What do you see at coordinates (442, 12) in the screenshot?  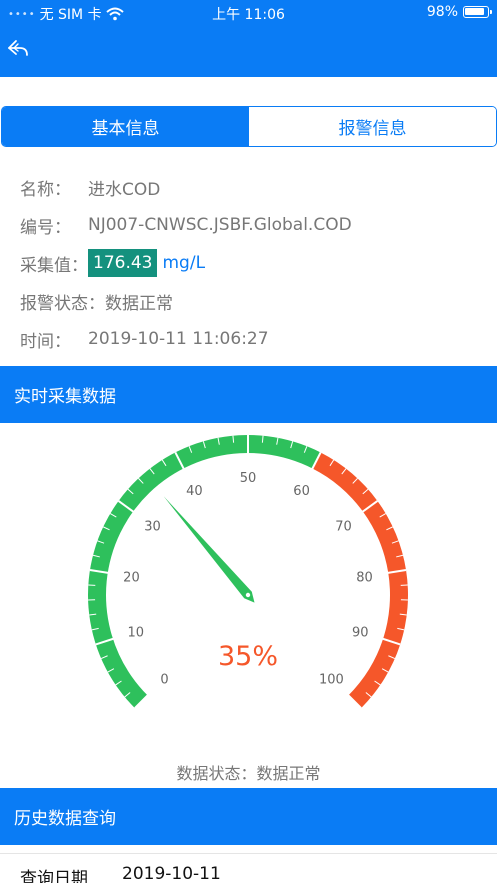 I see `battery-percent: 98%` at bounding box center [442, 12].